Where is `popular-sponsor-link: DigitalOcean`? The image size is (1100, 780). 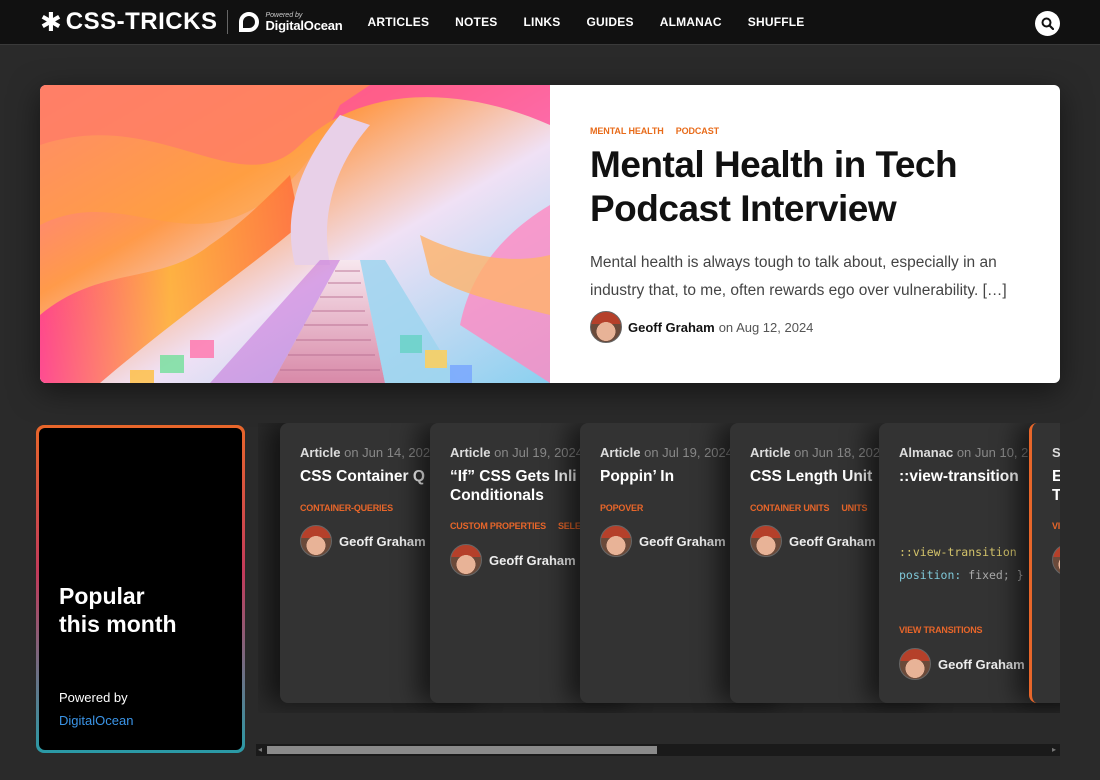
popular-sponsor-link: DigitalOcean is located at coordinates (96, 720).